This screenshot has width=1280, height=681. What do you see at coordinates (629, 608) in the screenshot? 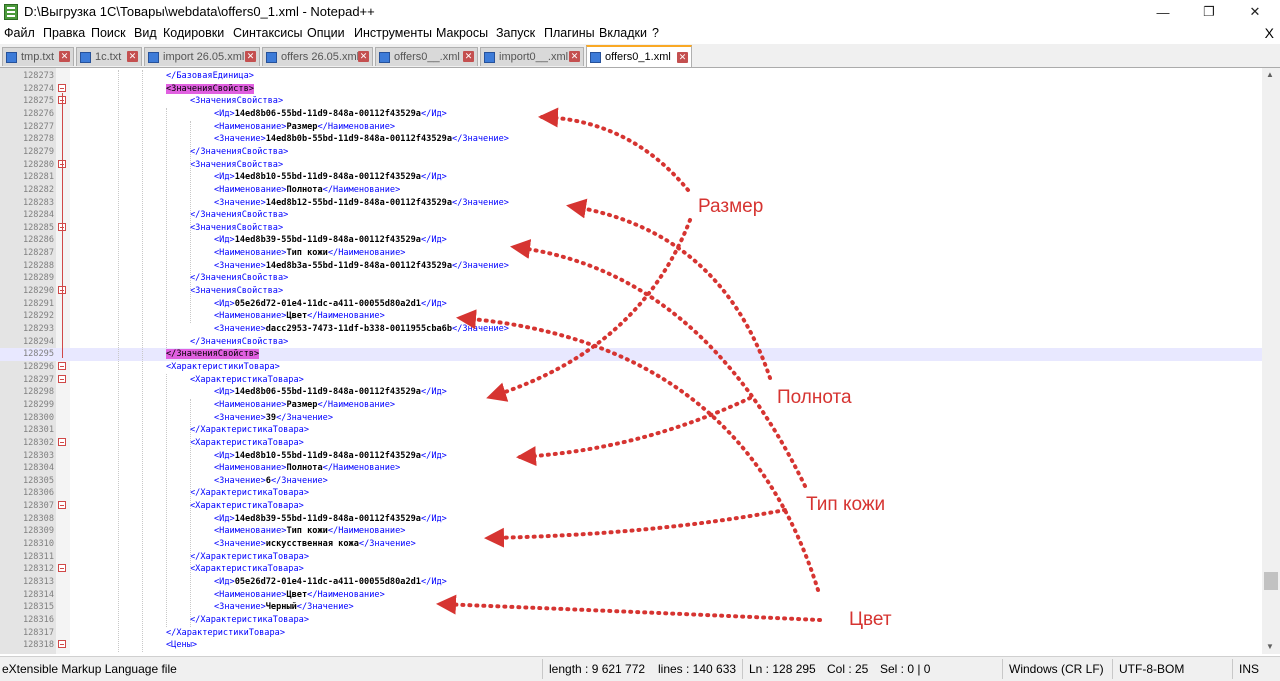
I see `arrow-color-characteristics` at bounding box center [629, 608].